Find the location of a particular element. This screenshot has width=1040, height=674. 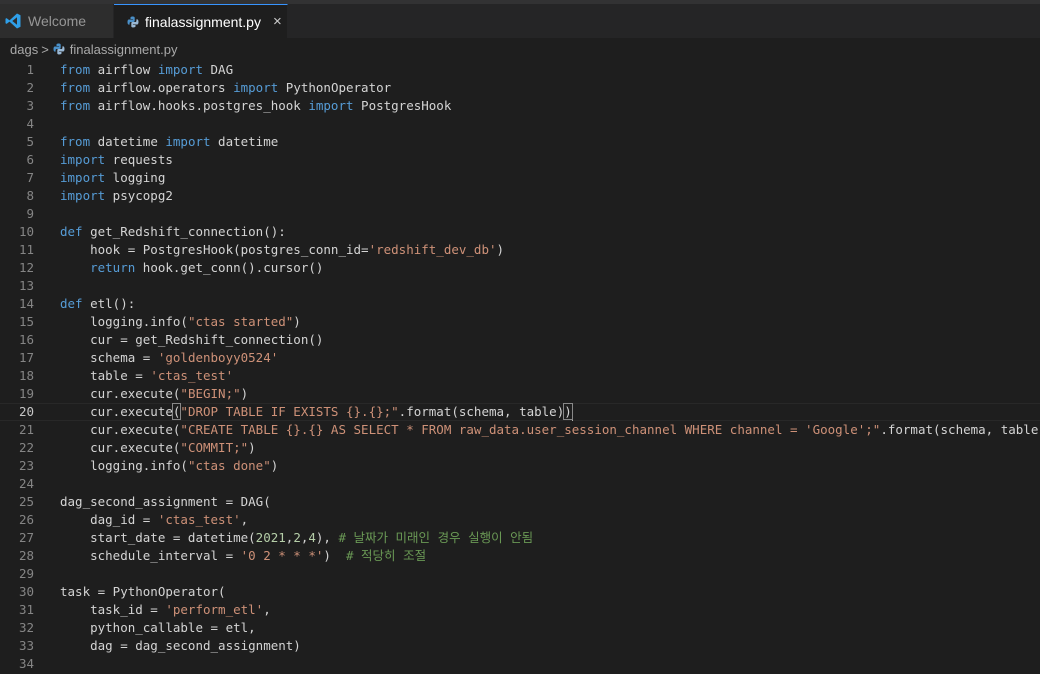

line-number: 30 is located at coordinates (26, 591).